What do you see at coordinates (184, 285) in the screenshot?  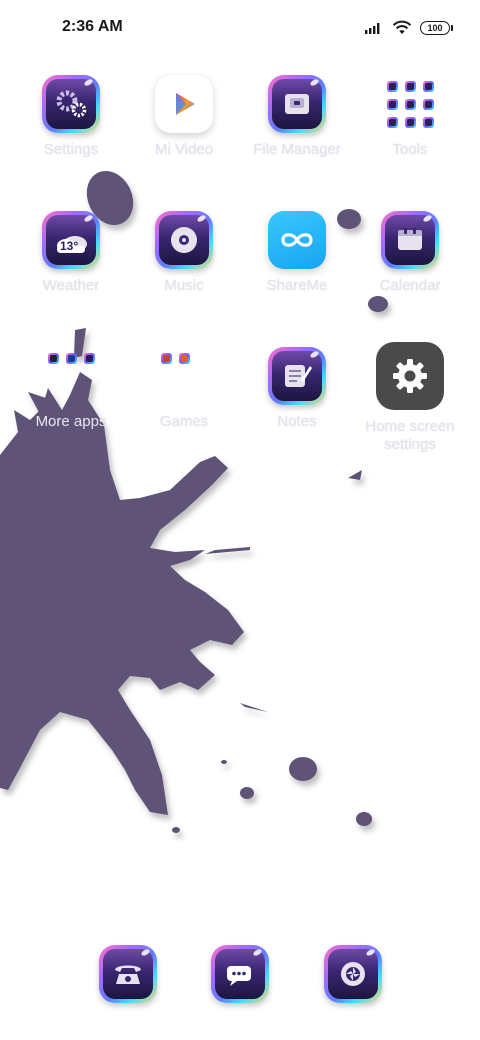 I see `app-label: Music` at bounding box center [184, 285].